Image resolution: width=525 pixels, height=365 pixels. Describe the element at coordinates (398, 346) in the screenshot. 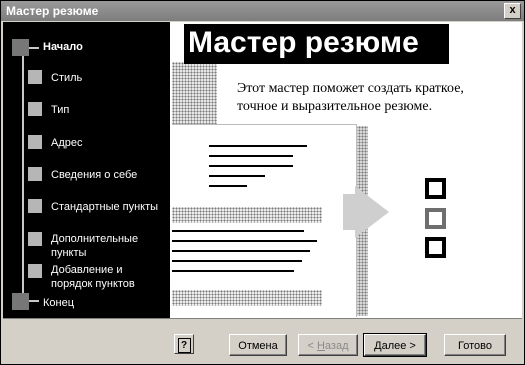

I see `next-label: алее >` at that location.